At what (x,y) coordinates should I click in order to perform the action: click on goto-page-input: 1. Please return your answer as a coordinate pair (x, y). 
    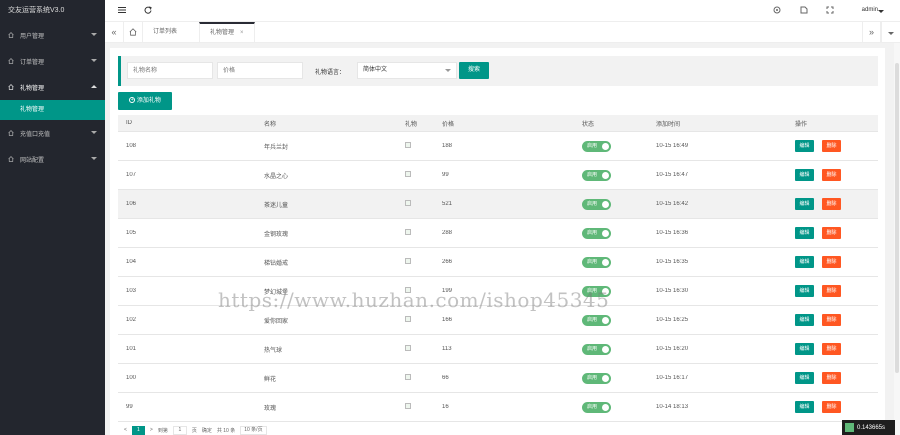
    Looking at the image, I should click on (179, 430).